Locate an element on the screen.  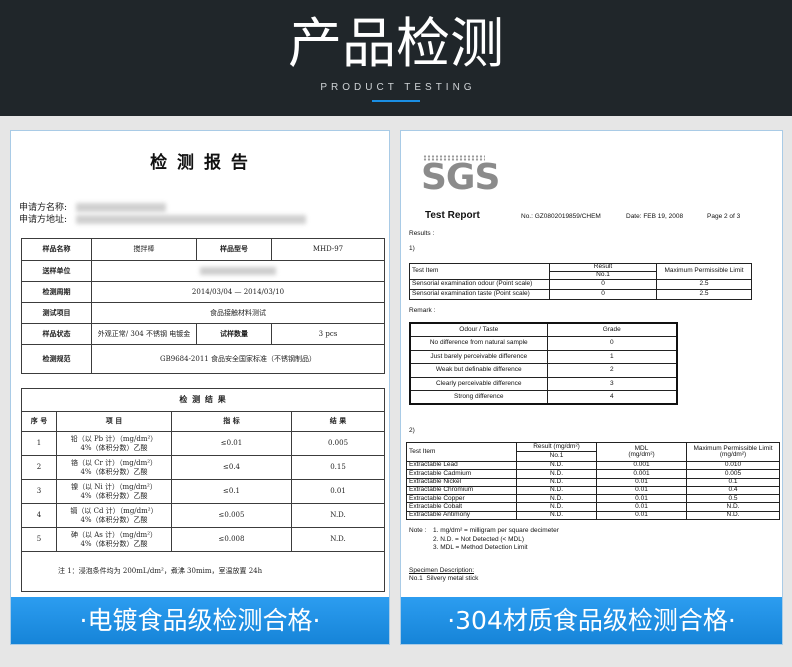
results-title: 检 测 结 果 is located at coordinates (203, 400).